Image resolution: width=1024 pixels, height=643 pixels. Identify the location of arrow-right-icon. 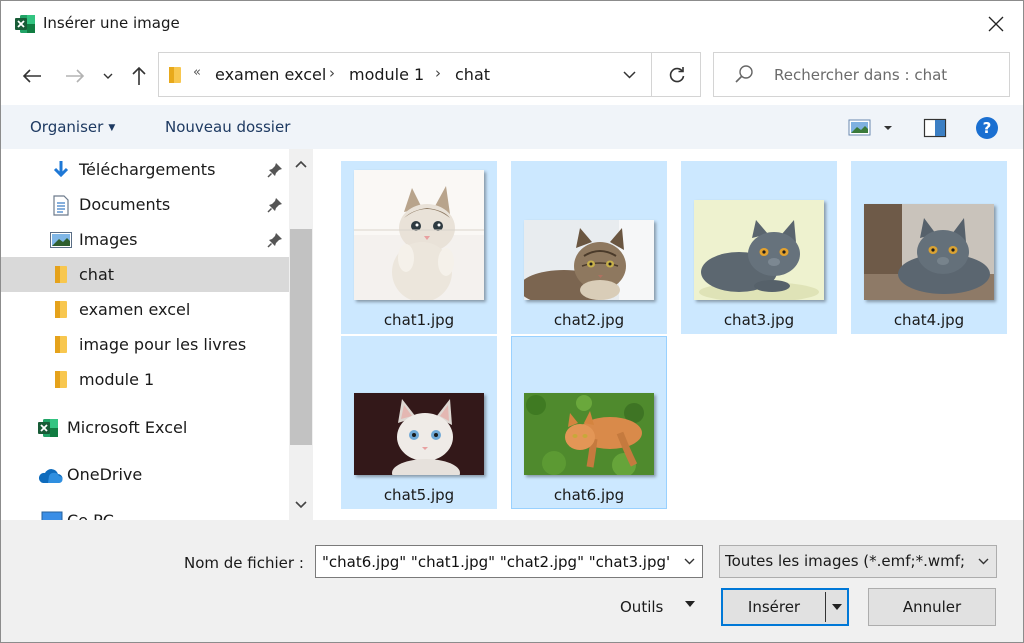
(75, 76).